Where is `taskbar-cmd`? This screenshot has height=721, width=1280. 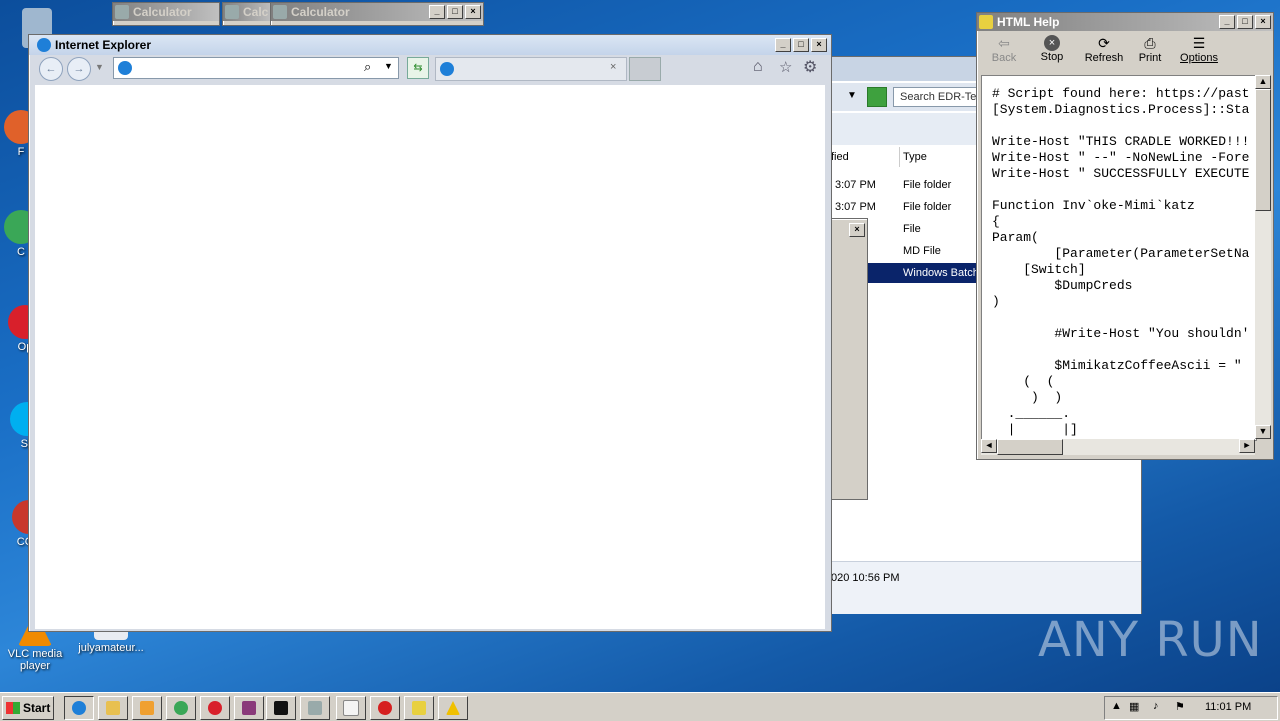
taskbar-cmd is located at coordinates (281, 708).